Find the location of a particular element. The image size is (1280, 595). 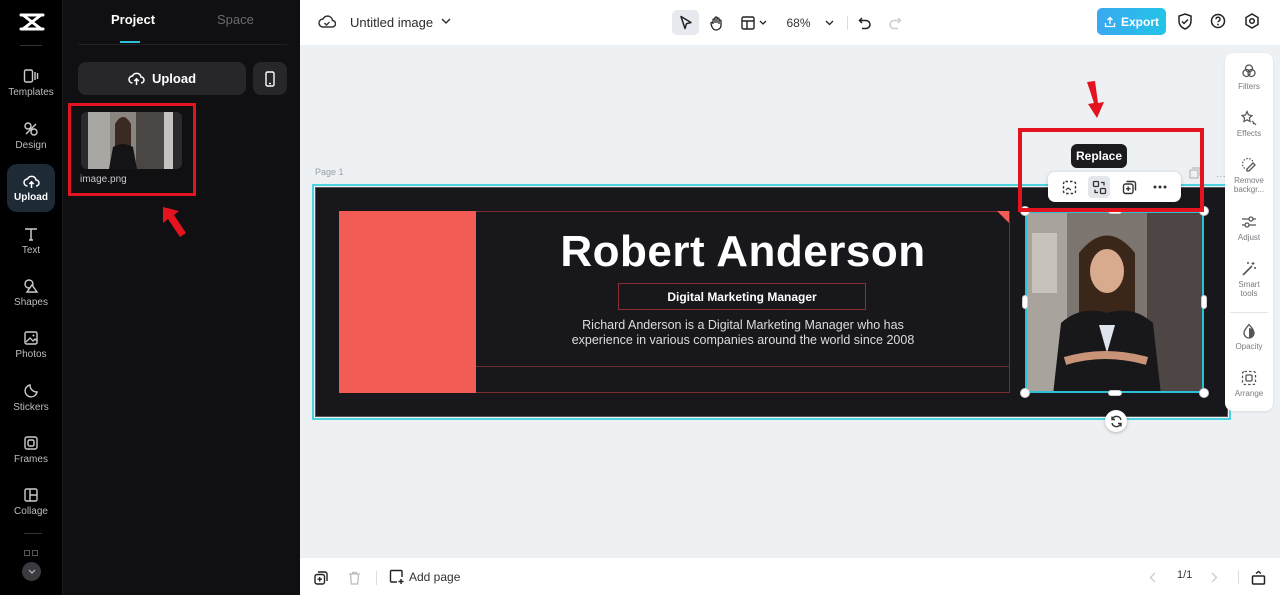

filters-button: Filters is located at coordinates (1249, 77).